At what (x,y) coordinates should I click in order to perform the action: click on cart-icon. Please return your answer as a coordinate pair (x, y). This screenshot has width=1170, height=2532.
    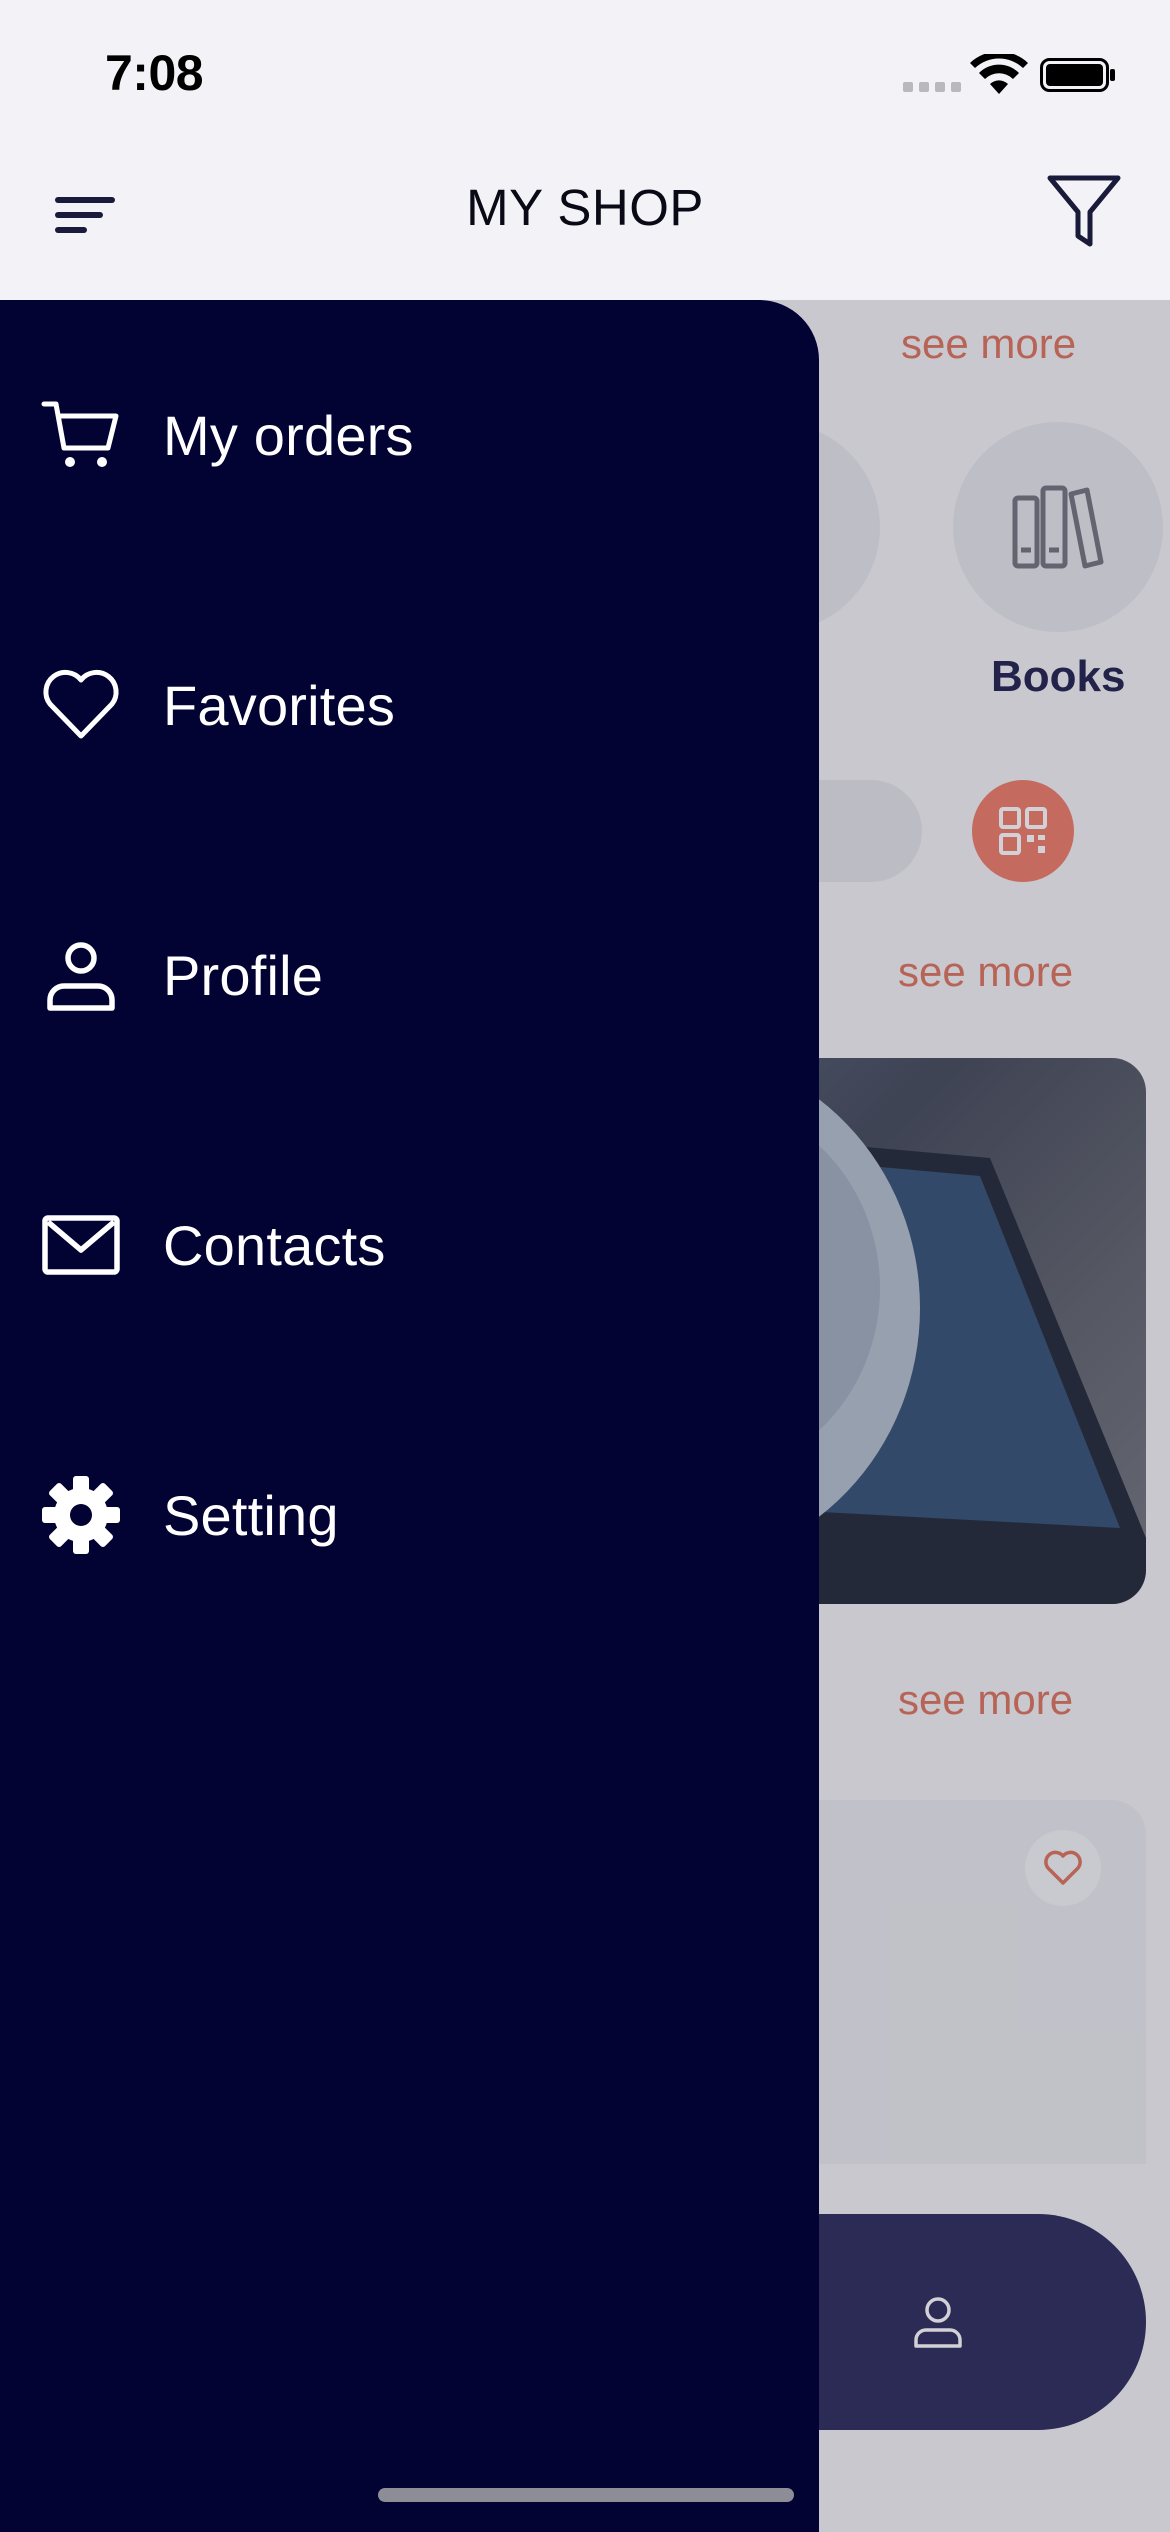
    Looking at the image, I should click on (80, 434).